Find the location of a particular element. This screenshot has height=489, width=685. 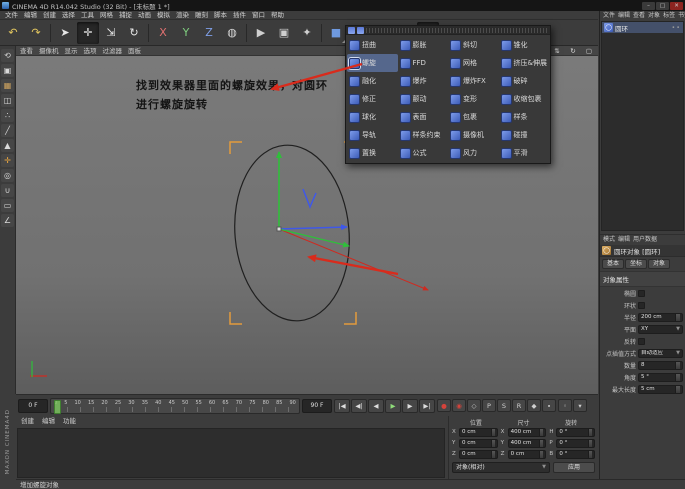

menubar-item: 文件 is located at coordinates (11, 15).